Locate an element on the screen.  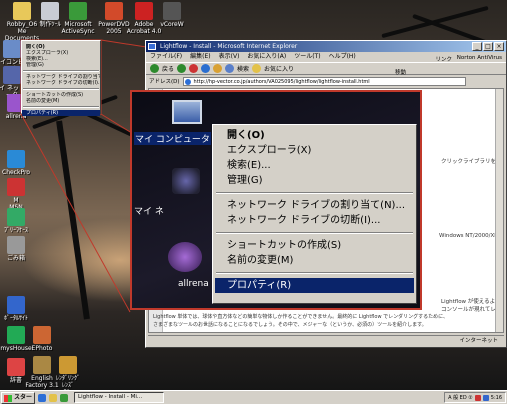
search-icon is located at coordinates (230, 68).